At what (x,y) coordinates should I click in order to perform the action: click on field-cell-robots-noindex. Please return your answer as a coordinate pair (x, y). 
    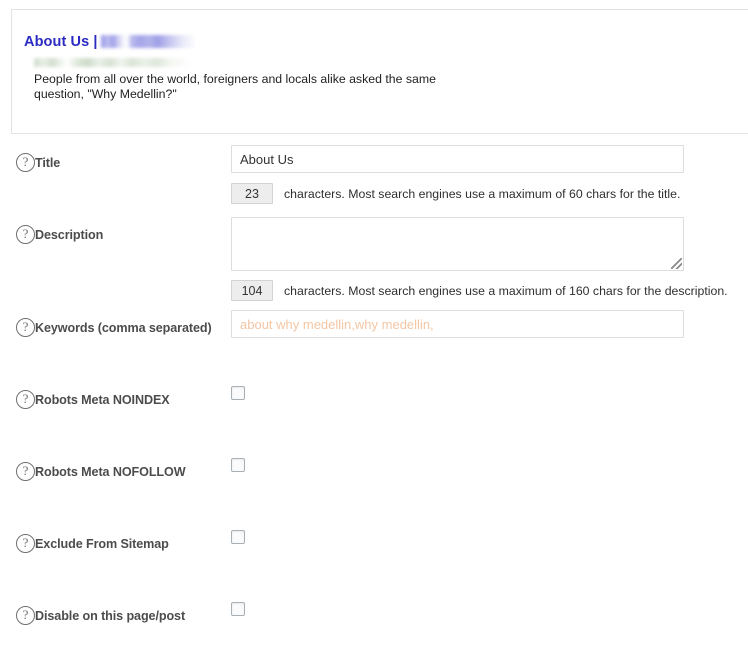
    Looking at the image, I should click on (238, 395).